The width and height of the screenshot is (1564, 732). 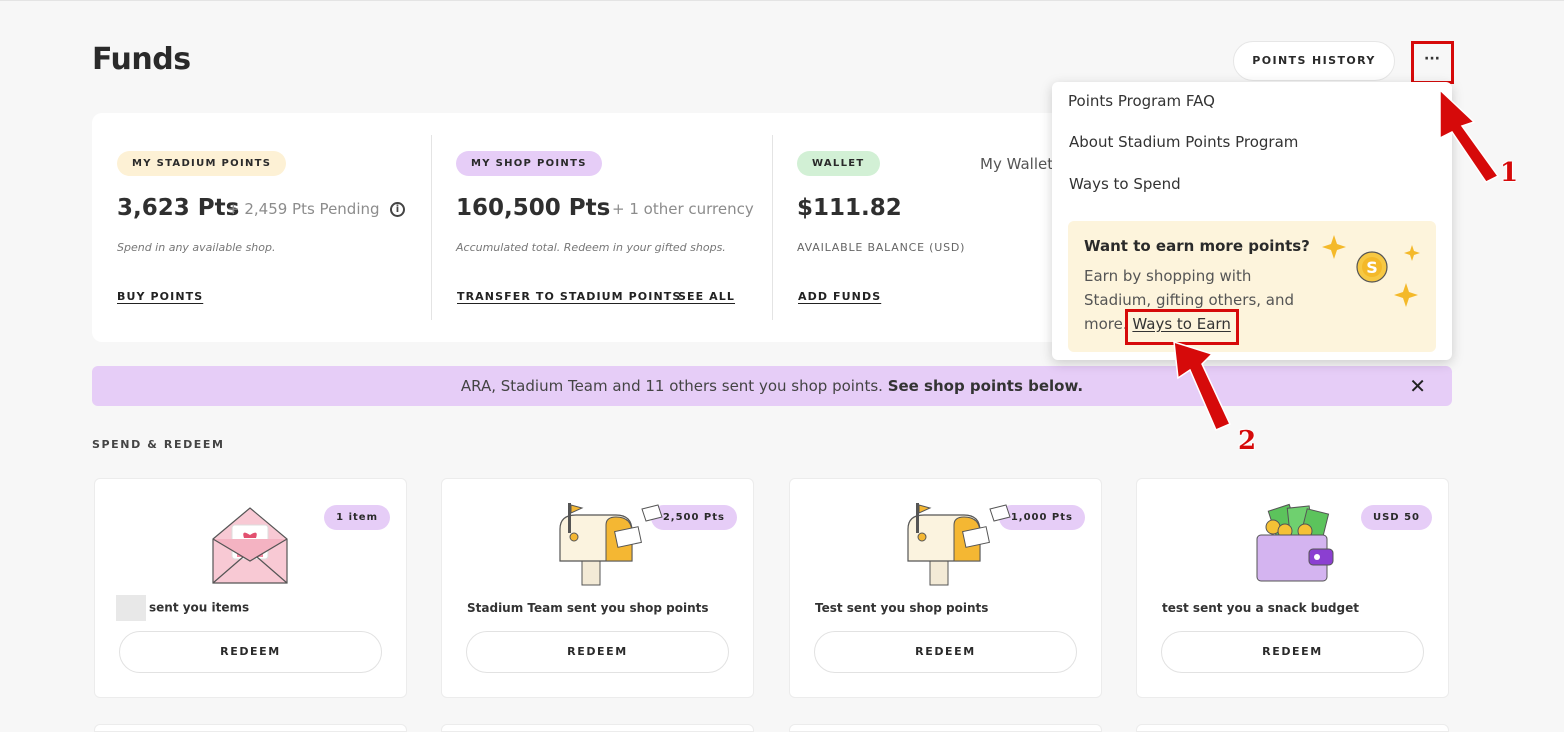 What do you see at coordinates (683, 209) in the screenshot?
I see `shop-points-other-currency: + 1 other currency` at bounding box center [683, 209].